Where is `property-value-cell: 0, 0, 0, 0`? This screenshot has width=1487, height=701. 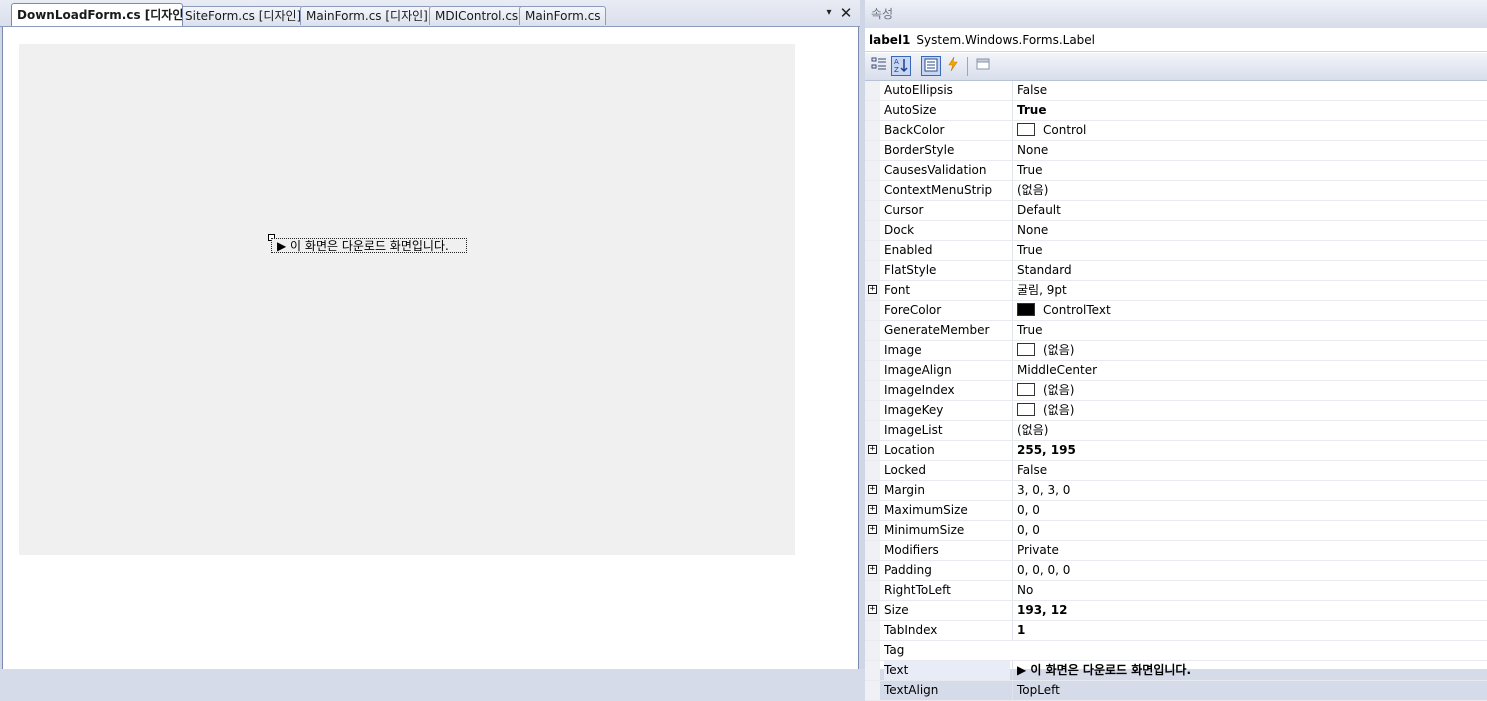 property-value-cell: 0, 0, 0, 0 is located at coordinates (1249, 570).